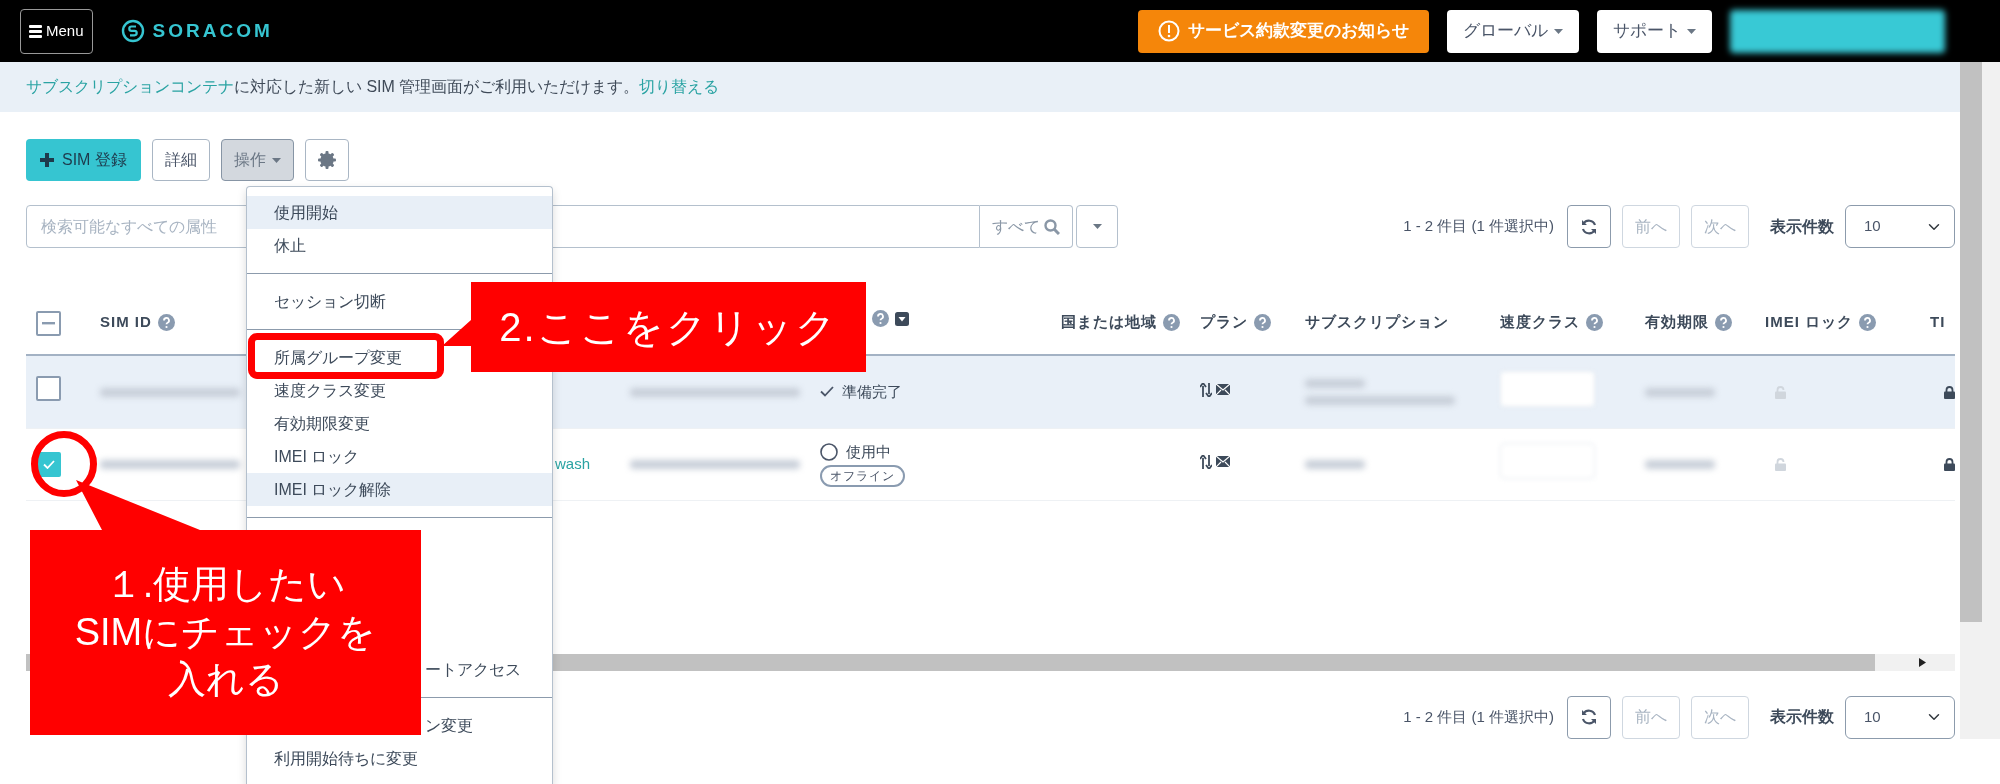  What do you see at coordinates (829, 452) in the screenshot?
I see `circle-icon` at bounding box center [829, 452].